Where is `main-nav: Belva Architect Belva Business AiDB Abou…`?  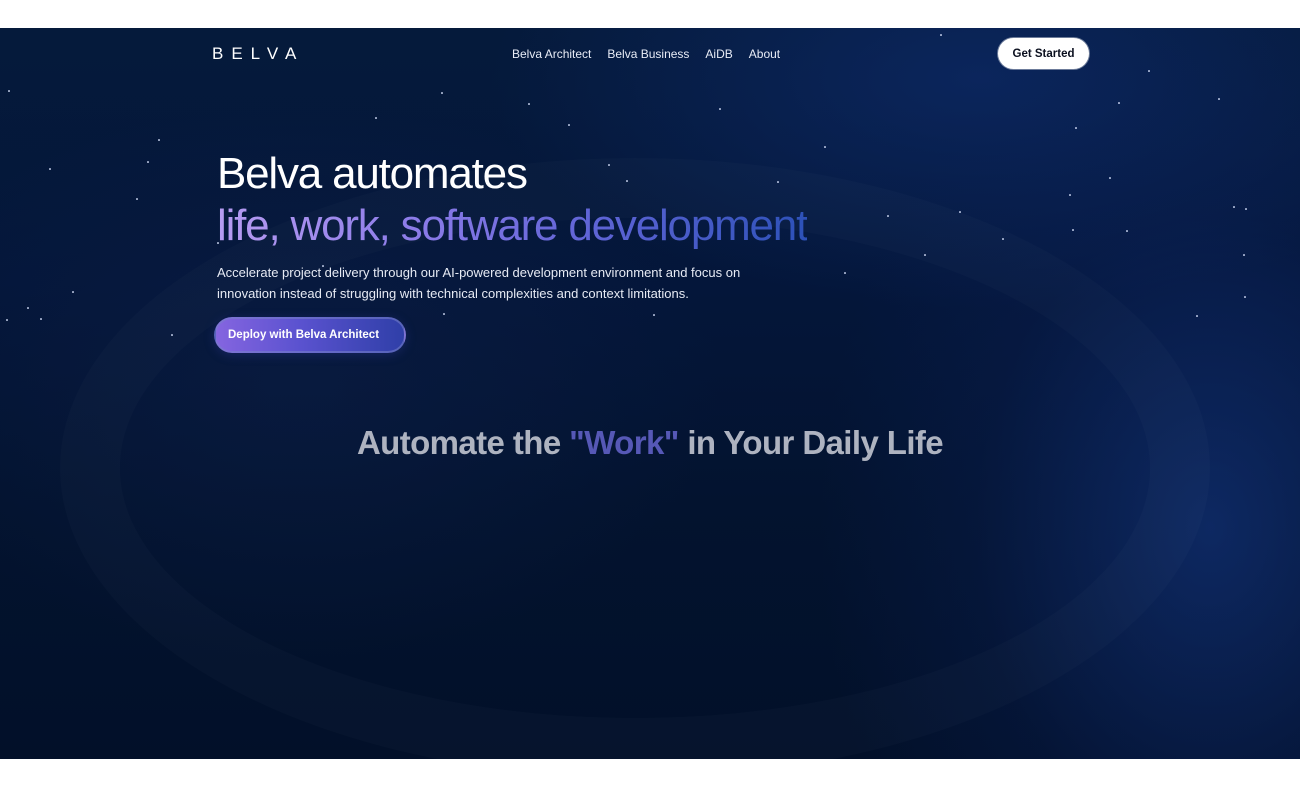 main-nav: Belva Architect Belva Business AiDB Abou… is located at coordinates (646, 54).